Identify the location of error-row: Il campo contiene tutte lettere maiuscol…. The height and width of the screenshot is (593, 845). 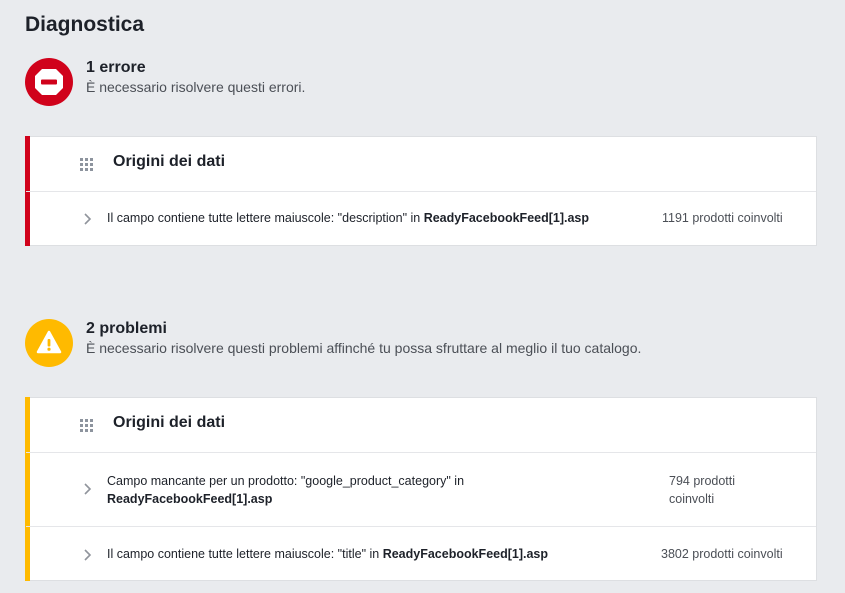
(421, 219).